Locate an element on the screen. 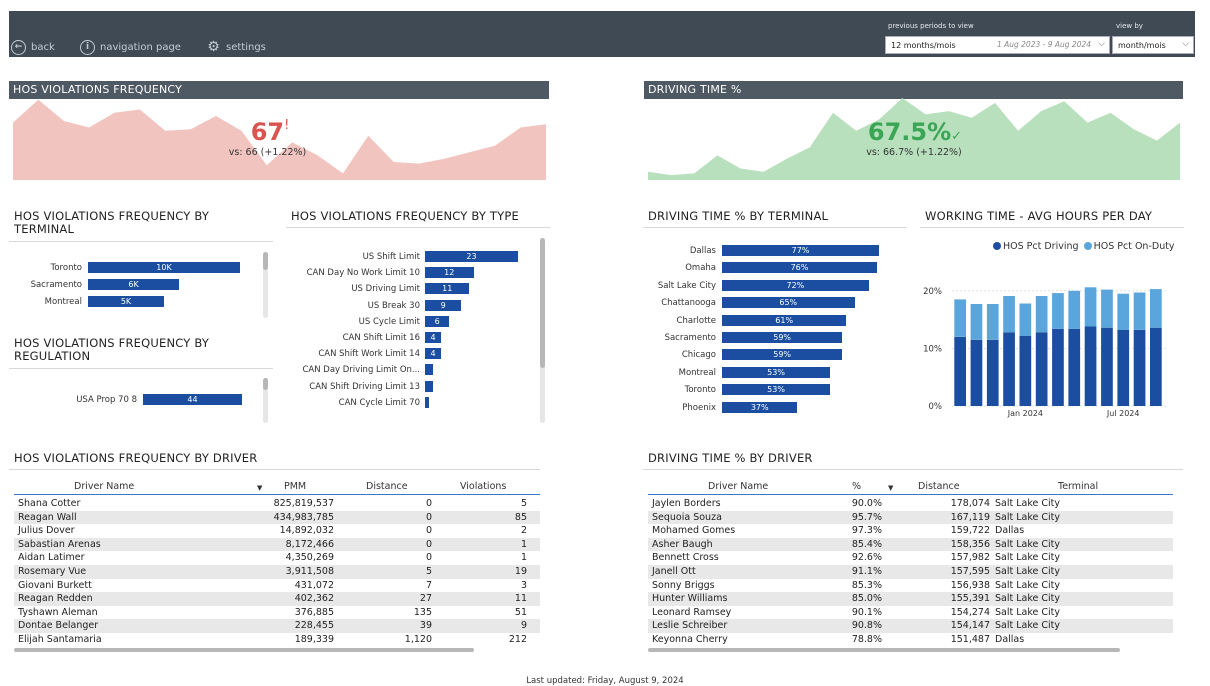  bar-row: Phoenix 37% is located at coordinates (763, 408).